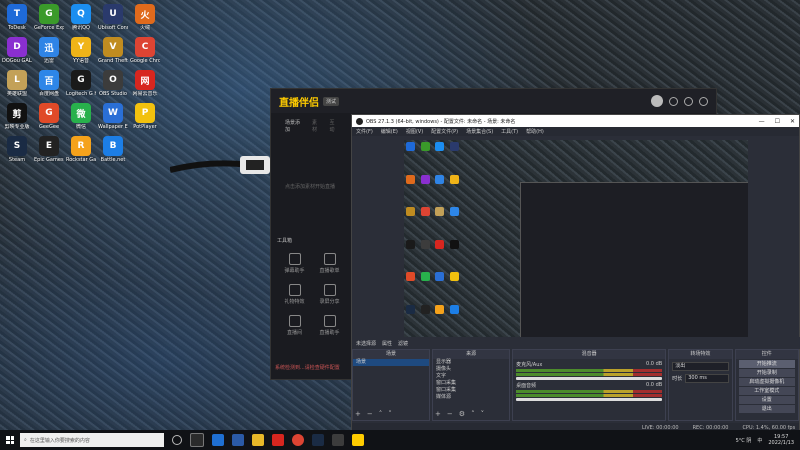  I want to click on file-explorer-icon, so click(258, 440).